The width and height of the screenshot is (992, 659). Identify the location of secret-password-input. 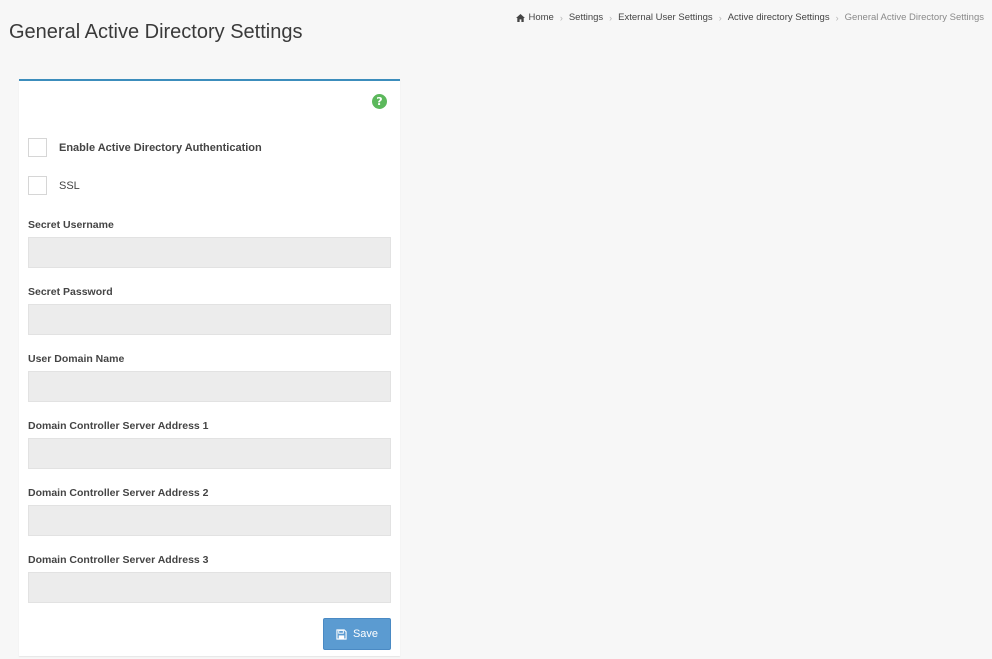
(209, 319).